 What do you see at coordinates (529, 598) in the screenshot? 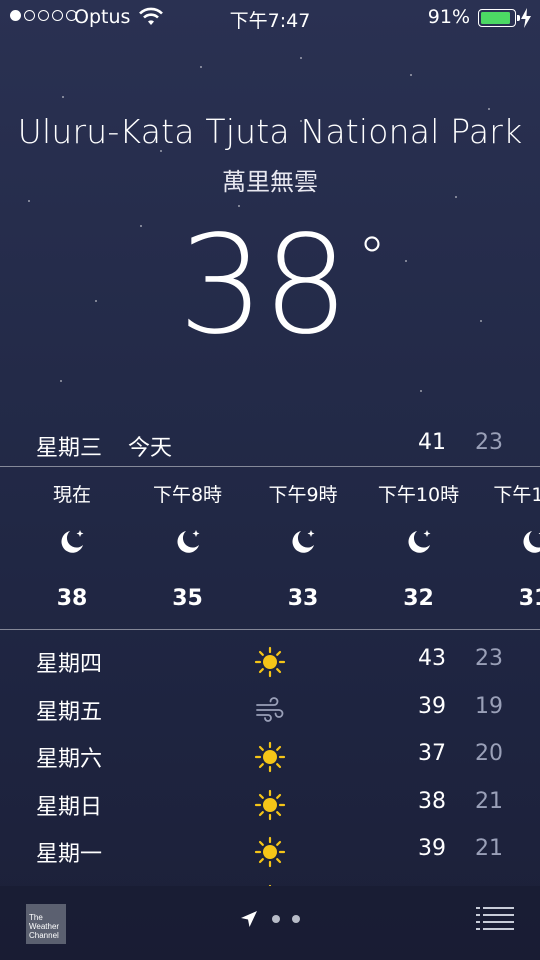
I see `hour-temperature: 31` at bounding box center [529, 598].